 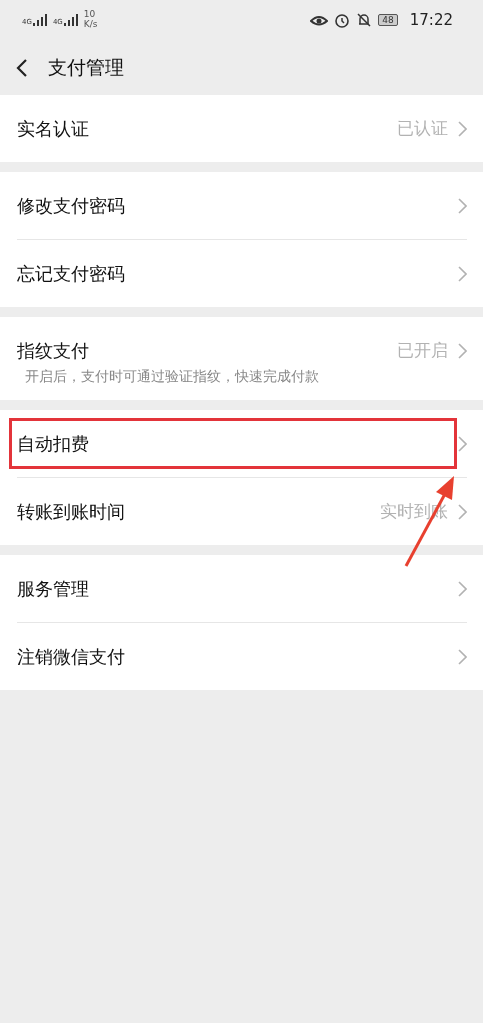 What do you see at coordinates (388, 20) in the screenshot?
I see `battery-level: 48` at bounding box center [388, 20].